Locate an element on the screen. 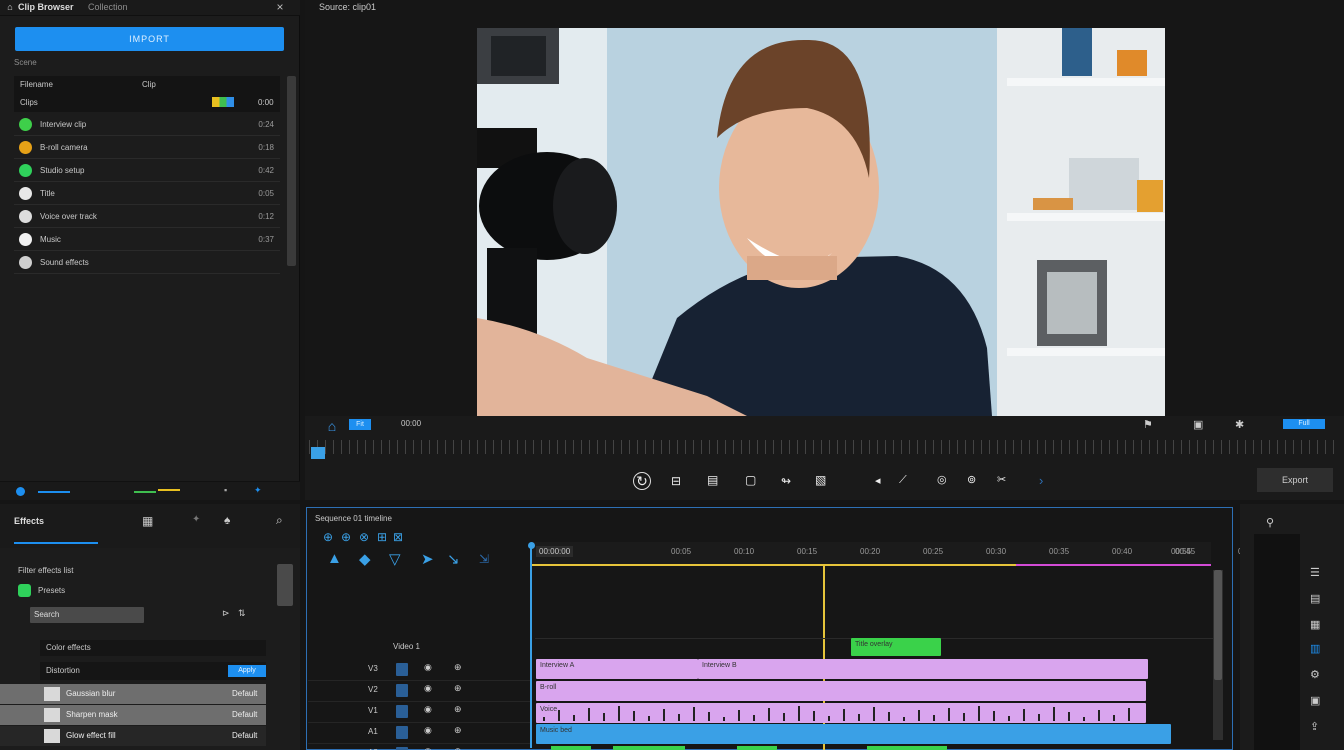 This screenshot has height=750, width=1344. clip-icon: ▤ is located at coordinates (712, 480).